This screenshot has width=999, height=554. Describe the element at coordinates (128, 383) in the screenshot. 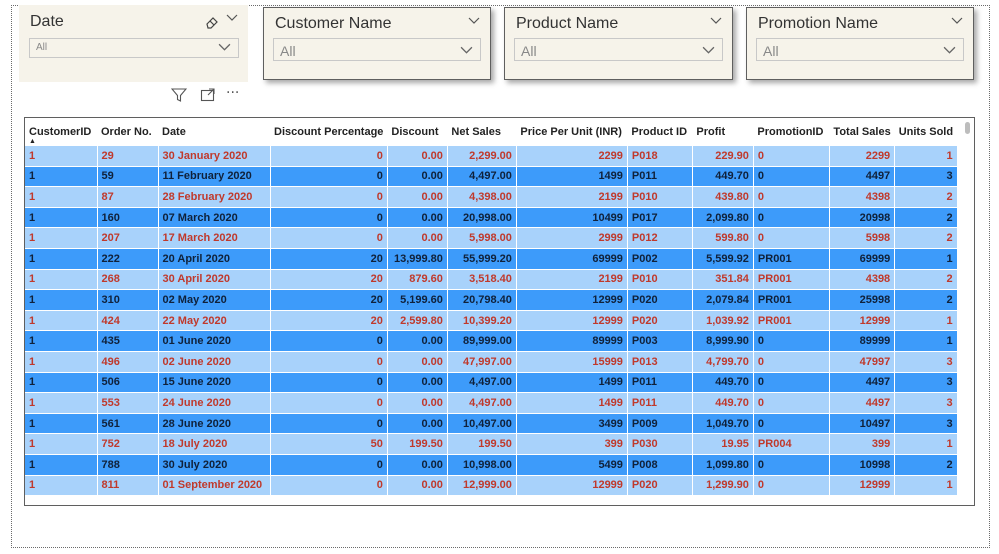

I see `table-cell: 506` at that location.